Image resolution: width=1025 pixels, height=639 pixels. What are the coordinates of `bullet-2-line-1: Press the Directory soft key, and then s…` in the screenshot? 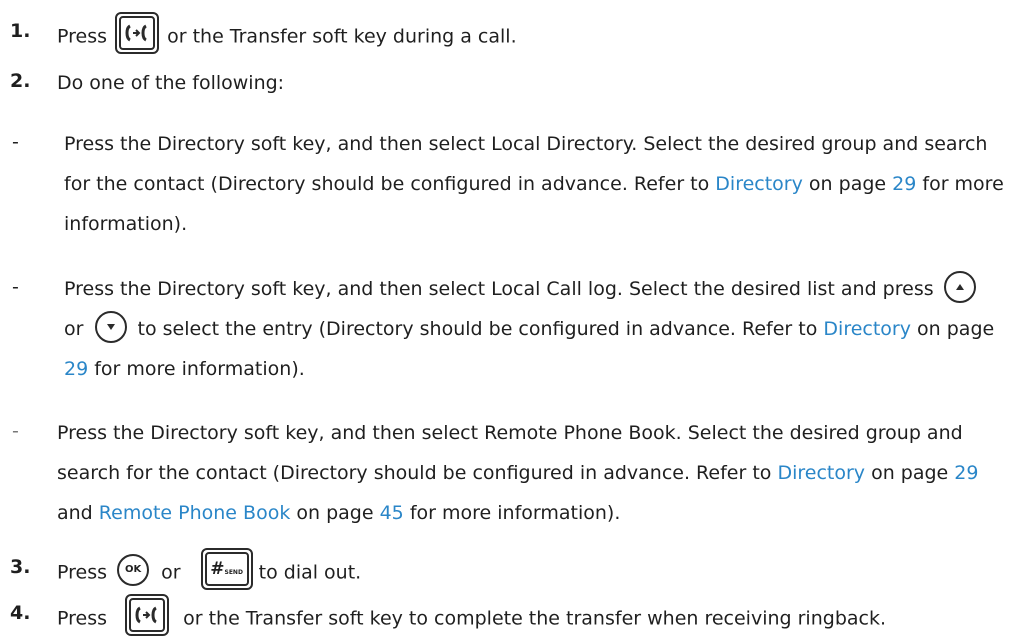 It's located at (520, 286).